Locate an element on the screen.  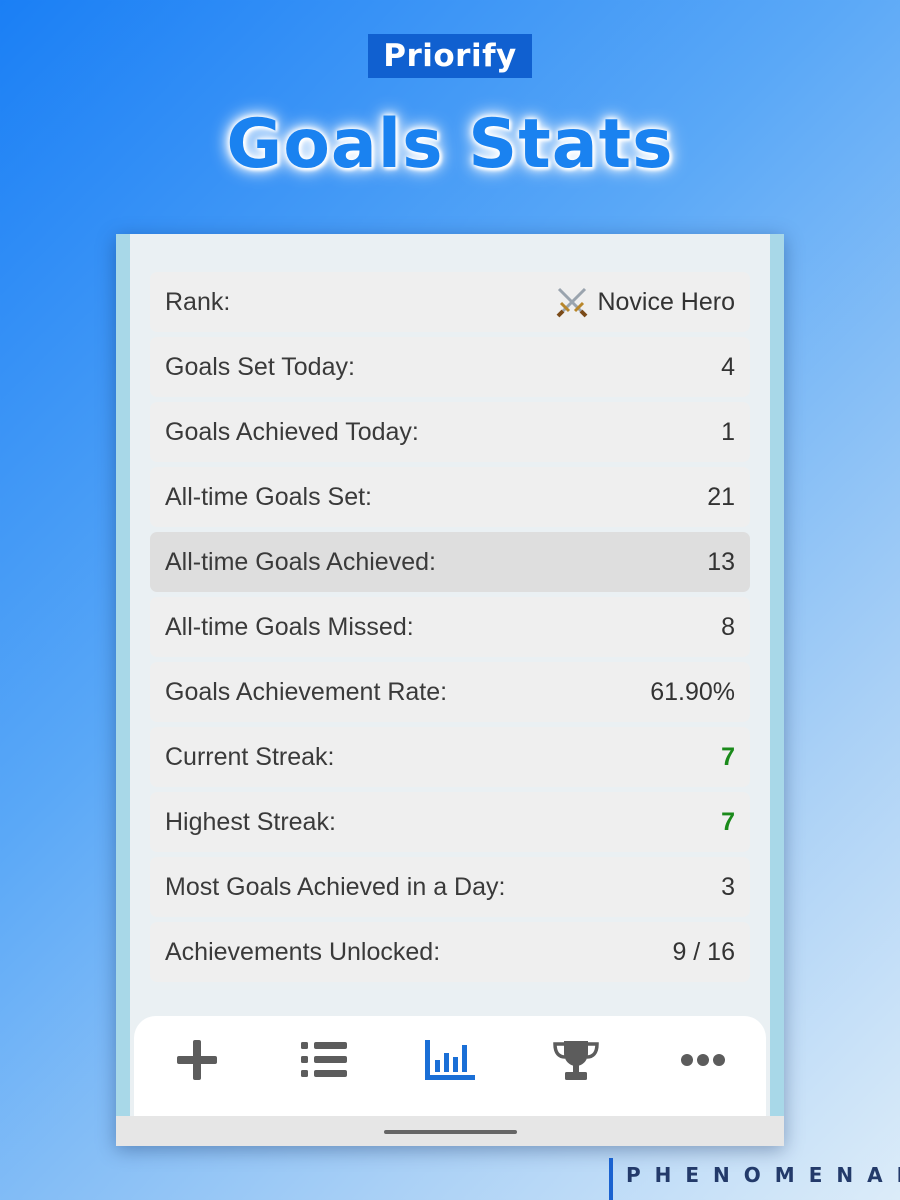
stat-row-alltime-goals-set: All-time Goals Set: 21 is located at coordinates (450, 497).